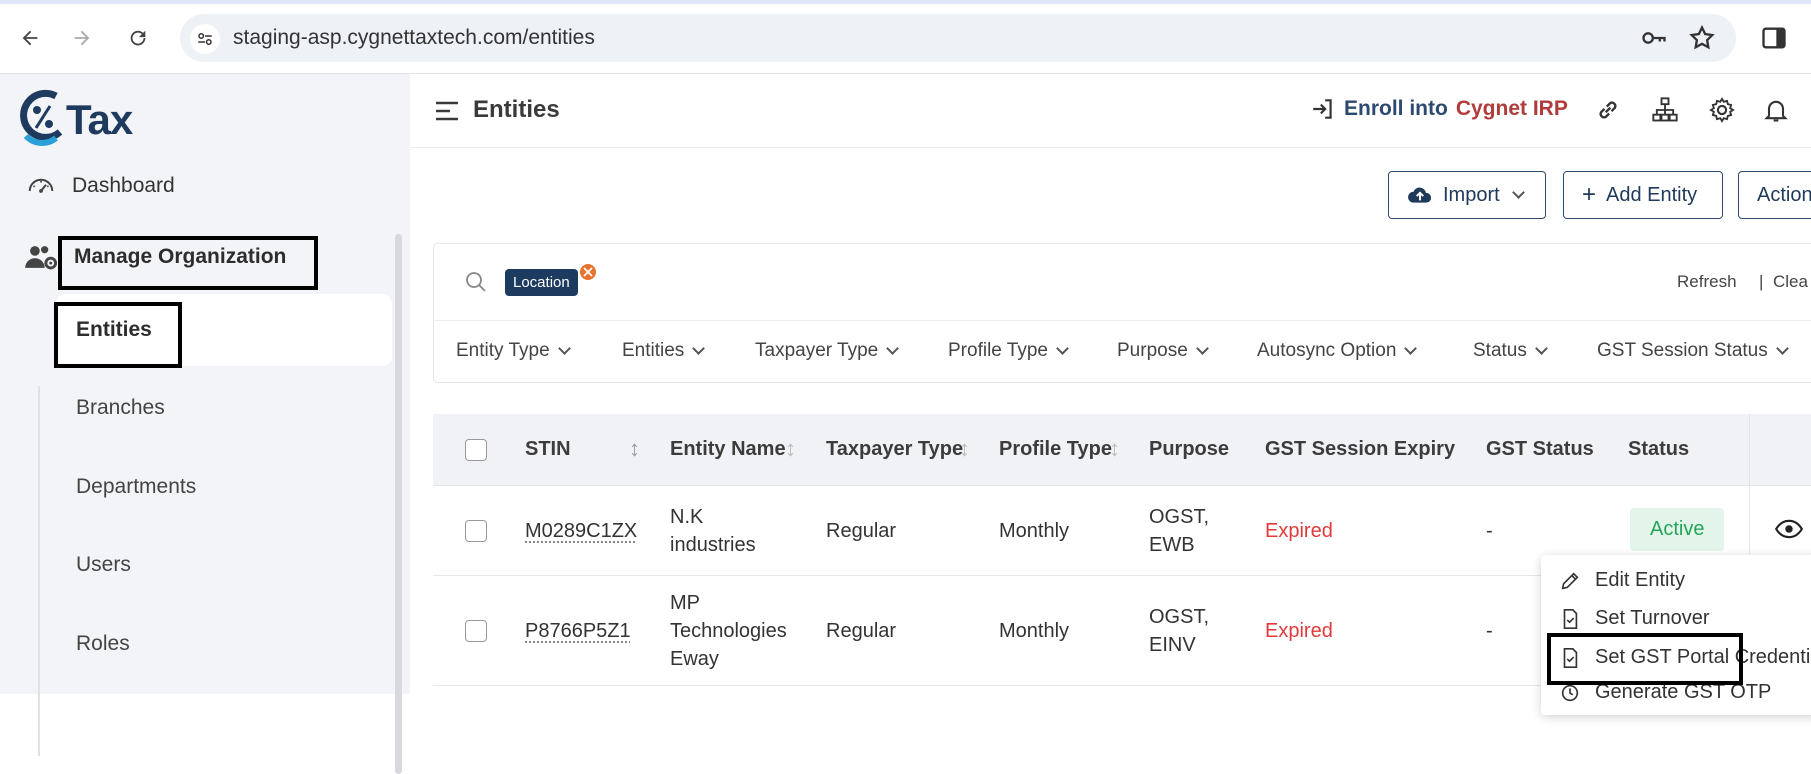  I want to click on column-gstin: STIN, so click(548, 449).